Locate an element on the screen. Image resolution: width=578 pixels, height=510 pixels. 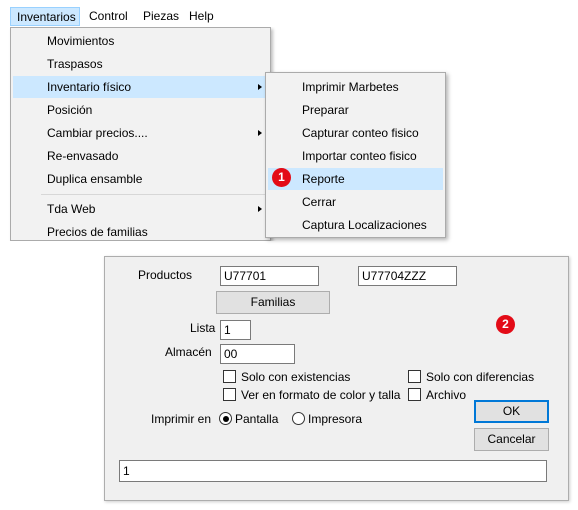
menu-item-label: Captura Localizaciones is located at coordinates (364, 225).